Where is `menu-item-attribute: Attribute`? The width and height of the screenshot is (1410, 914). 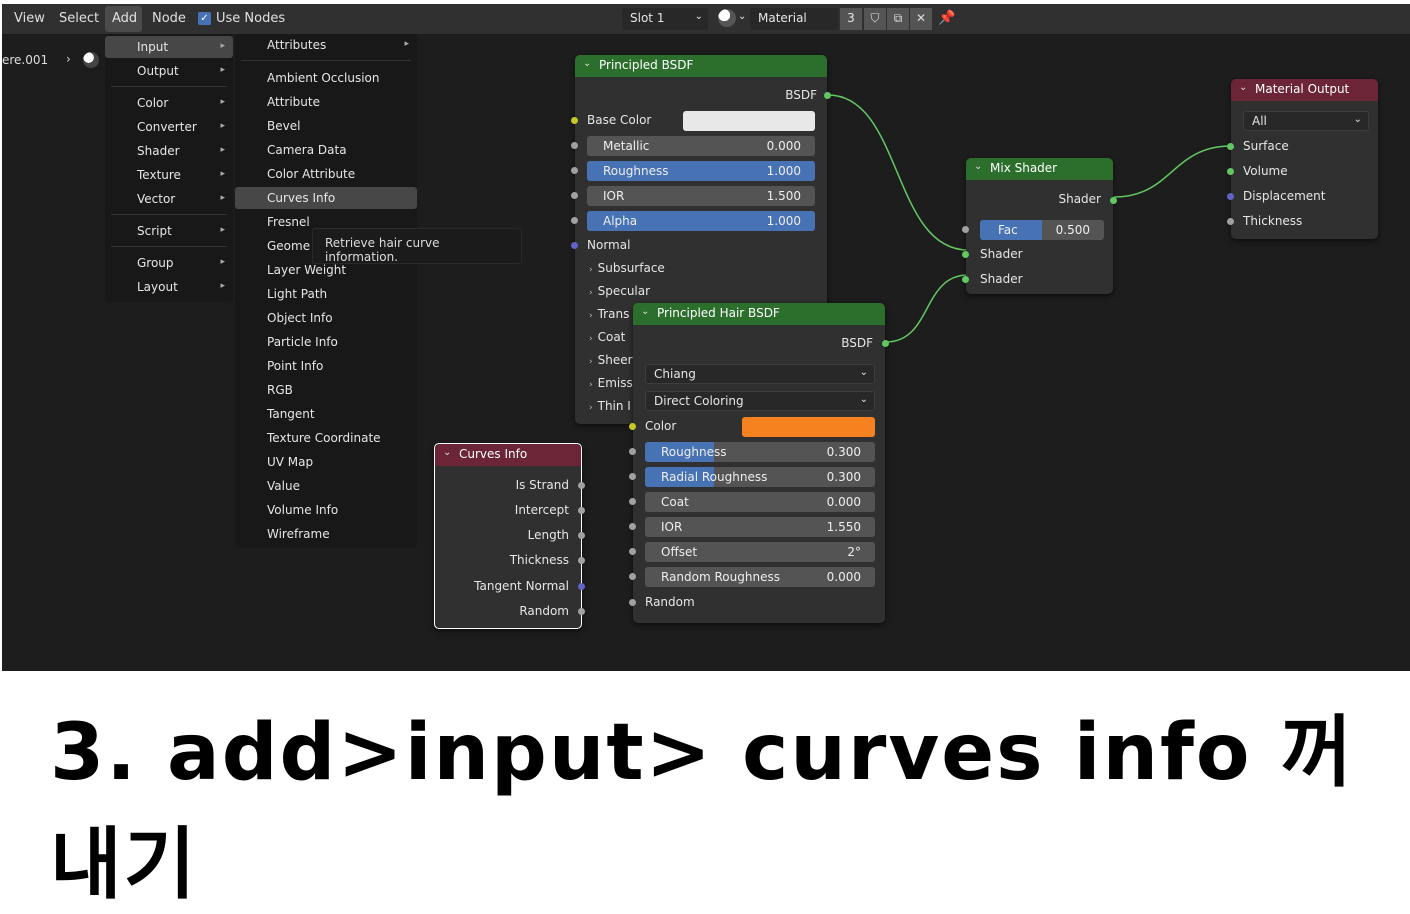
menu-item-attribute: Attribute is located at coordinates (326, 102).